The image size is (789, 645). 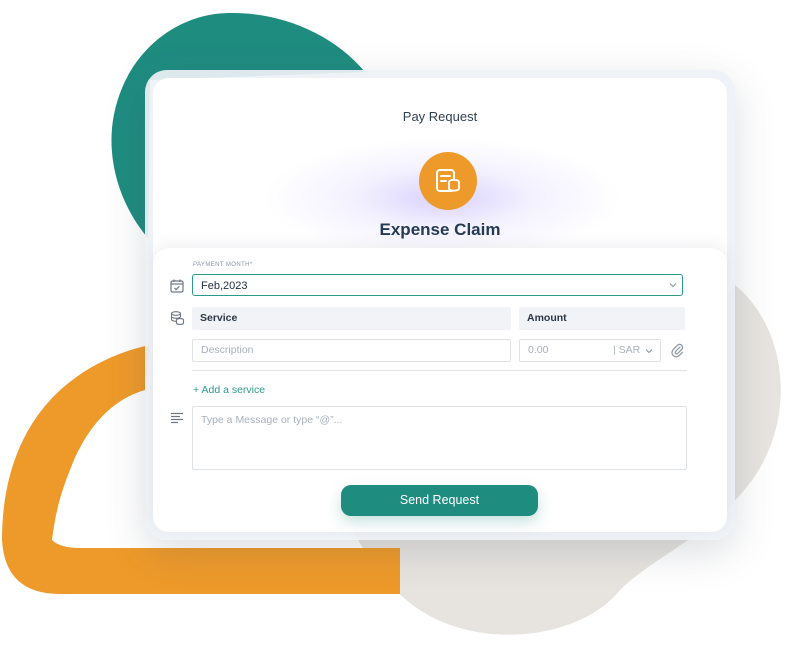 I want to click on coins-document-icon, so click(x=448, y=181).